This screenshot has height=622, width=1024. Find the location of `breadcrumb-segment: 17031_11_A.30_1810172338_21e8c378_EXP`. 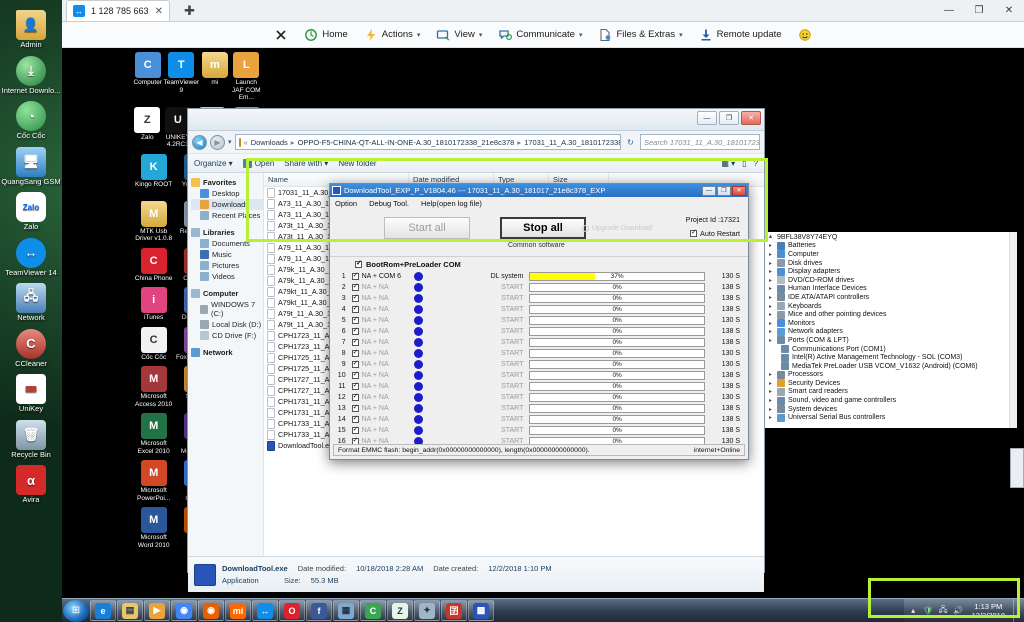

breadcrumb-segment: 17031_11_A.30_1810172338_21e8c378_EXP is located at coordinates (572, 142).